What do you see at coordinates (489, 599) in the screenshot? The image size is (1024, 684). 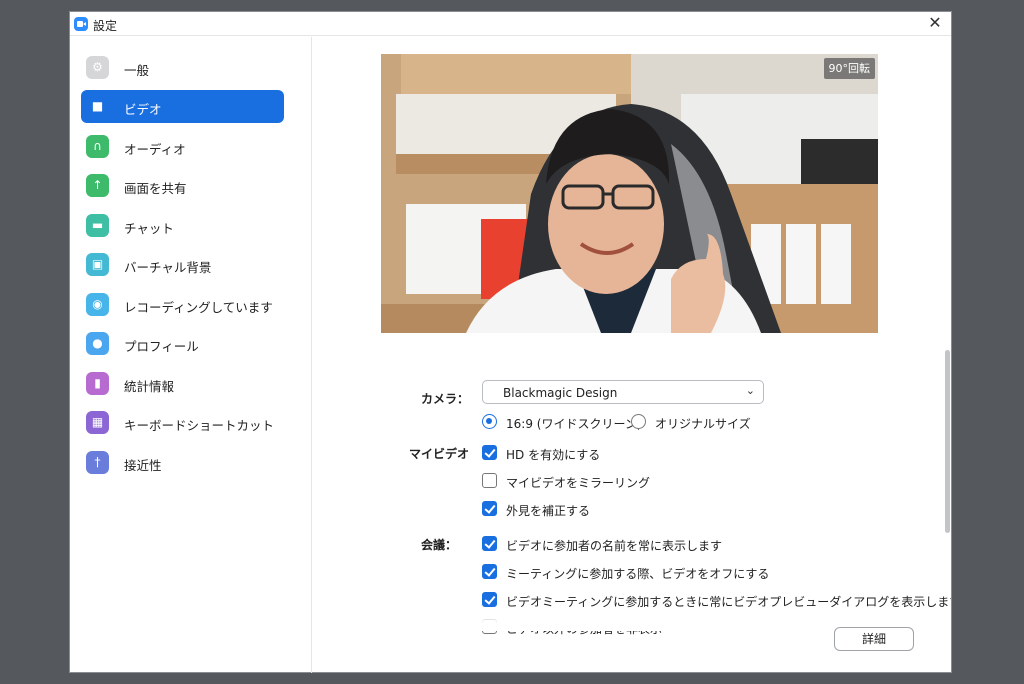 I see `checkbox-preview-dialog` at bounding box center [489, 599].